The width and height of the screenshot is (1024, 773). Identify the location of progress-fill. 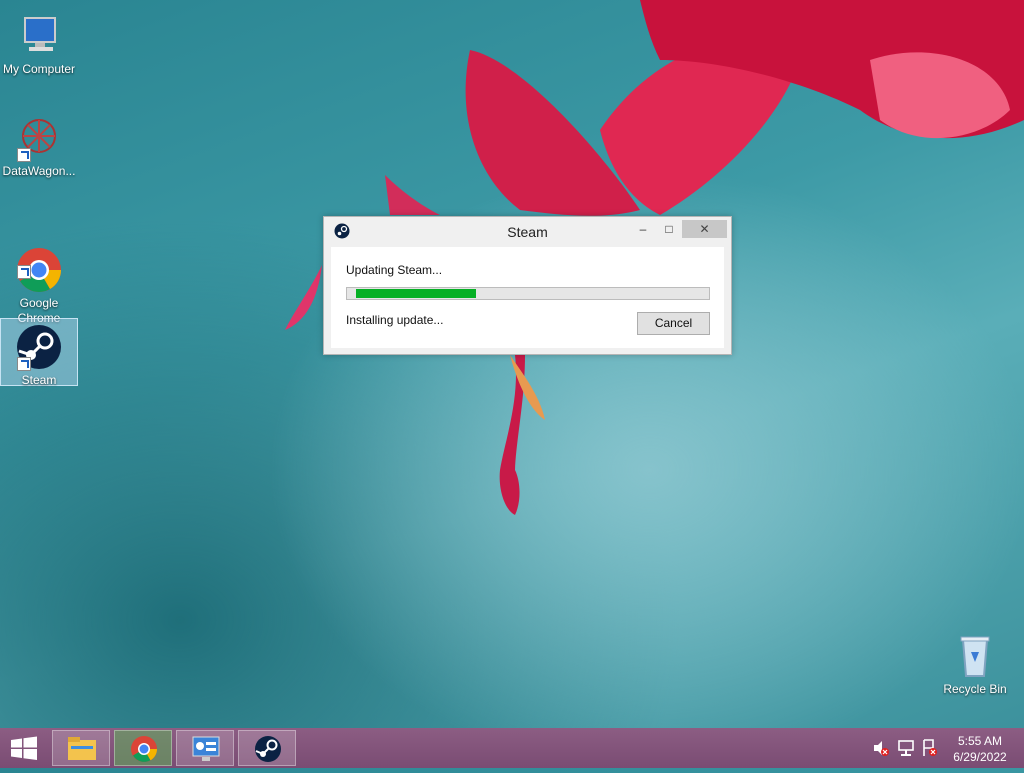
(416, 293).